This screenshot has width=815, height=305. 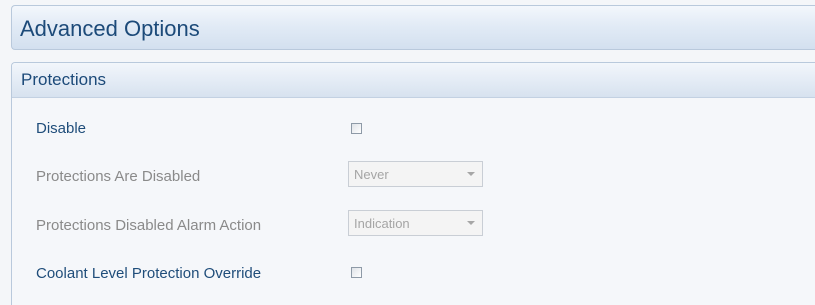 I want to click on protections-are-disabled-value: Never, so click(x=371, y=174).